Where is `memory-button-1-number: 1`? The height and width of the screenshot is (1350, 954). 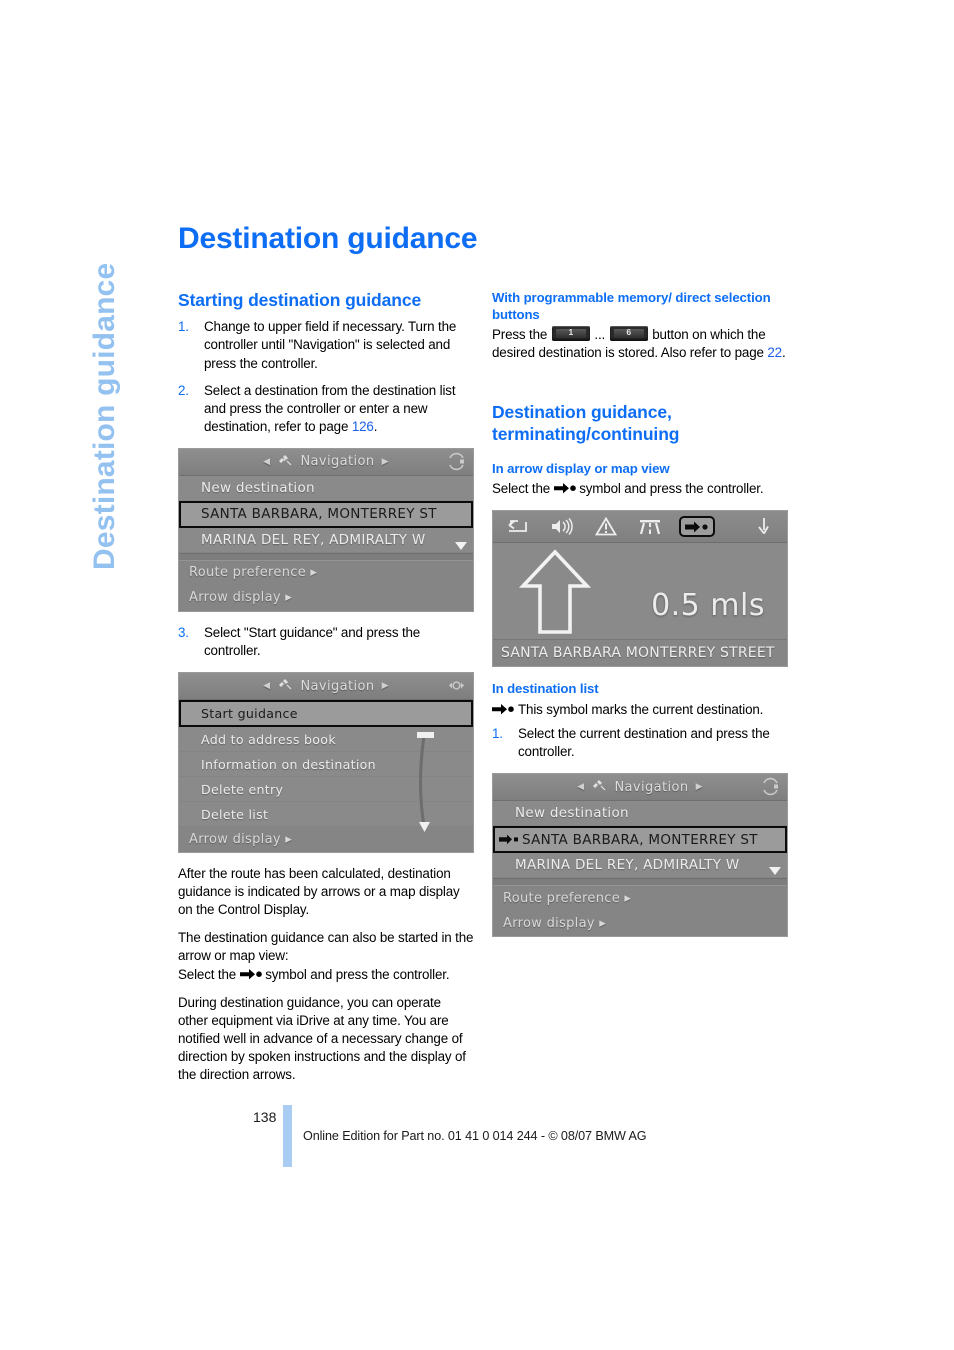
memory-button-1-number: 1 is located at coordinates (571, 332).